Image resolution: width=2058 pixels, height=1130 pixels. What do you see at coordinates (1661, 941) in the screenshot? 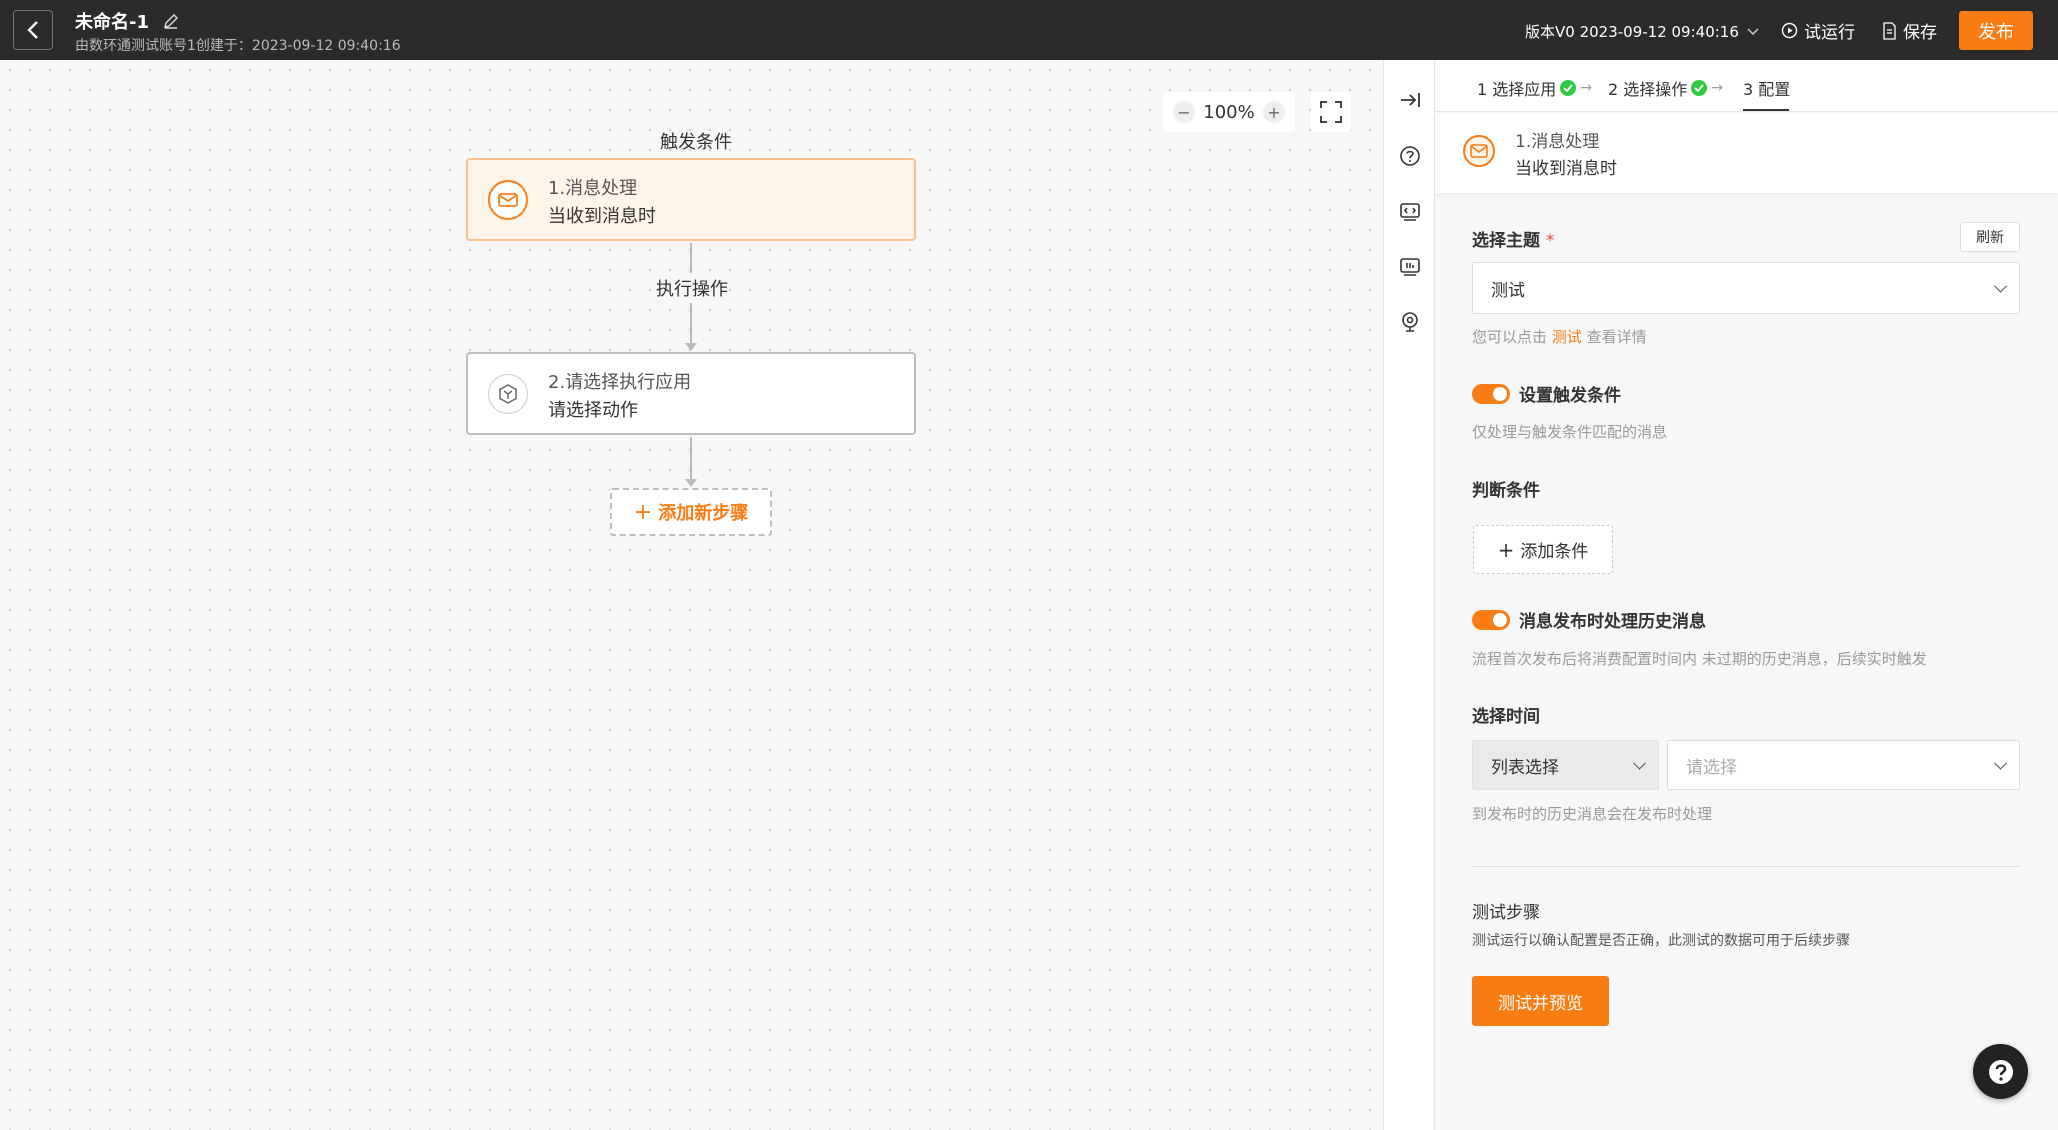
I see `test-step-desc: 测试运行以确认配置是否正确，此测试的数据可用于后续步骤` at bounding box center [1661, 941].